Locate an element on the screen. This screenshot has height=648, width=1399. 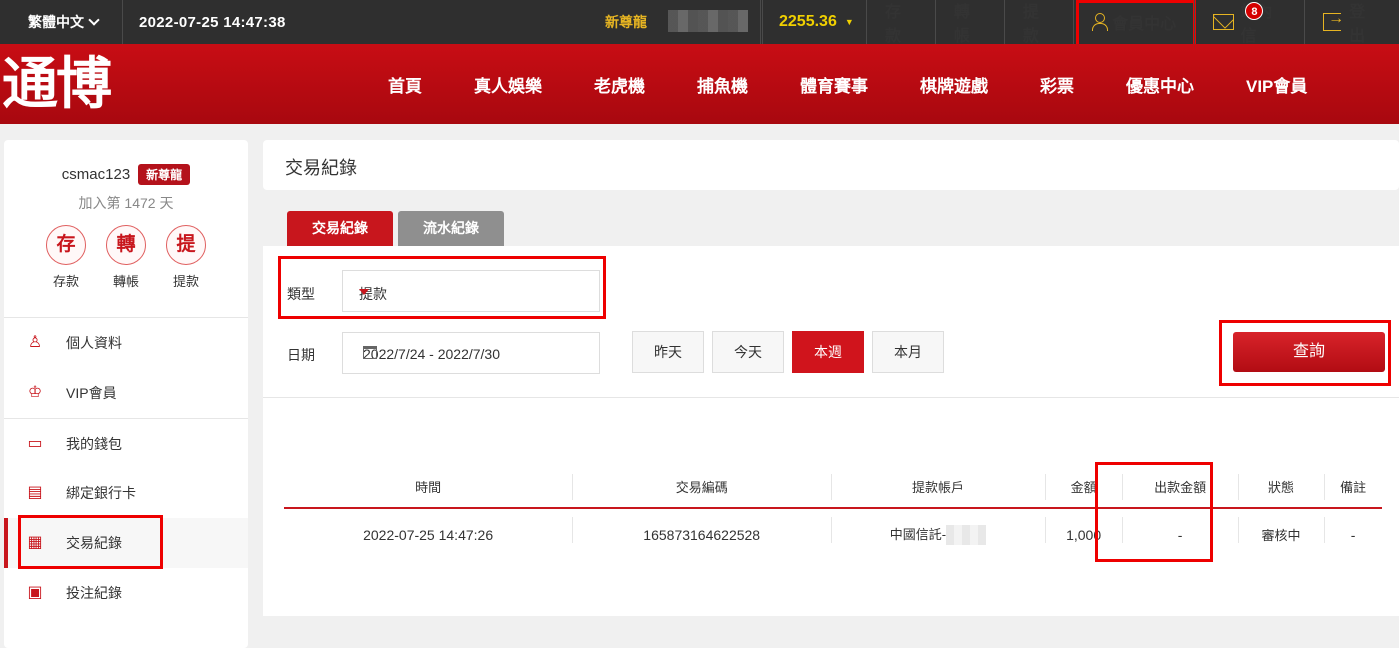
vip-rank-label: 新尊龍 is located at coordinates (626, 22).